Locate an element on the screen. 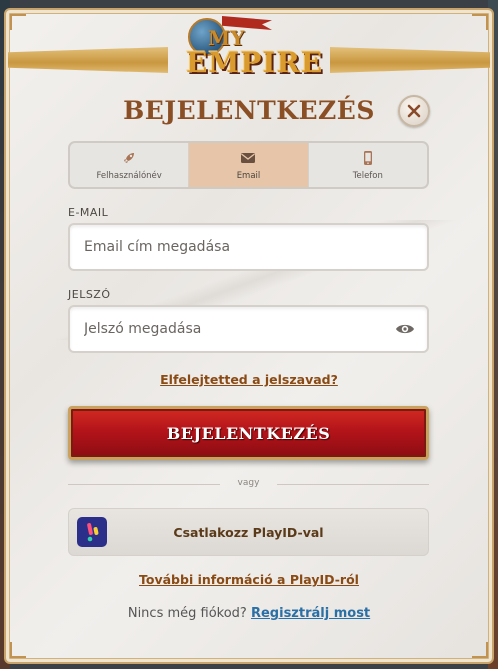 Image resolution: width=498 pixels, height=669 pixels. tab-phone-label: Telefon is located at coordinates (367, 175).